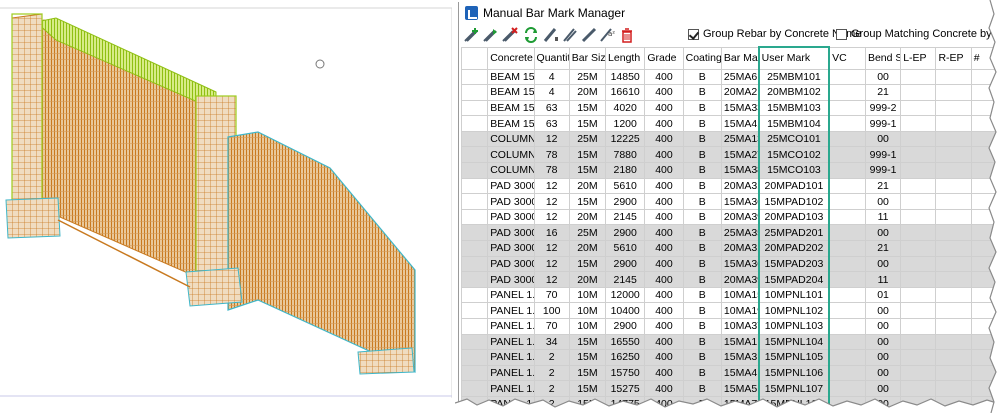 This screenshot has width=1000, height=413. I want to click on col-header: R-EP, so click(953, 58).